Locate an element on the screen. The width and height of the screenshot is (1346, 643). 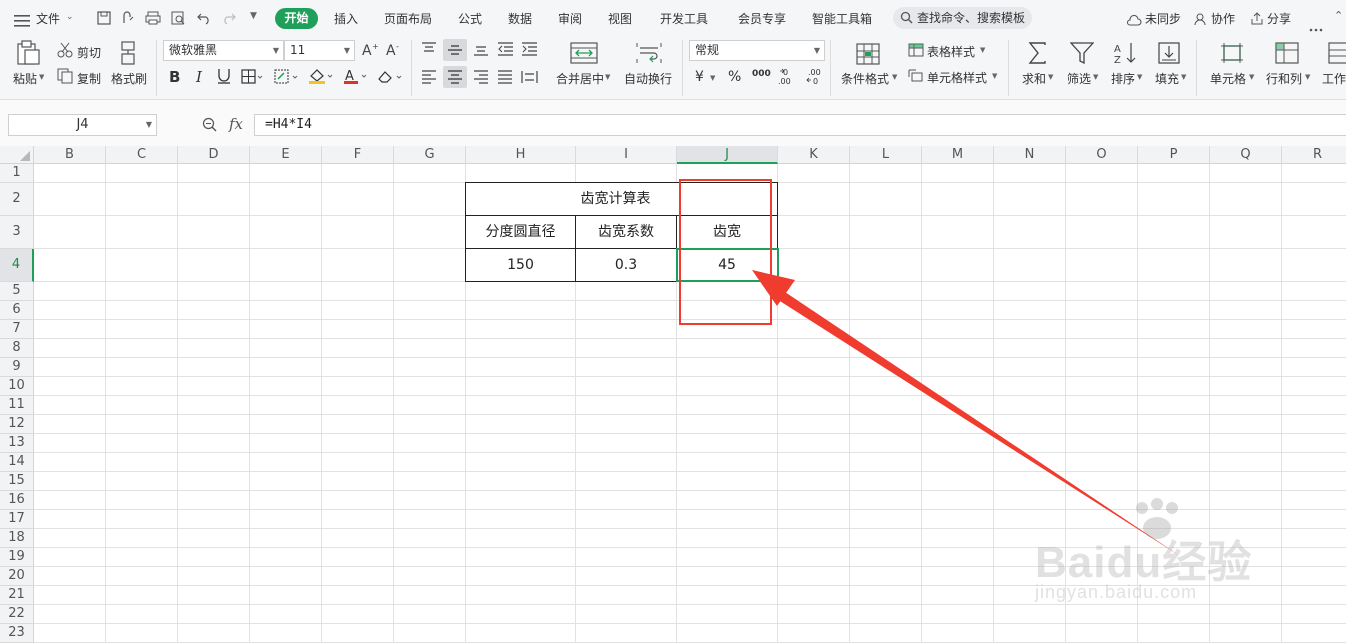
worksheet-button: 工作 is located at coordinates (1334, 78).